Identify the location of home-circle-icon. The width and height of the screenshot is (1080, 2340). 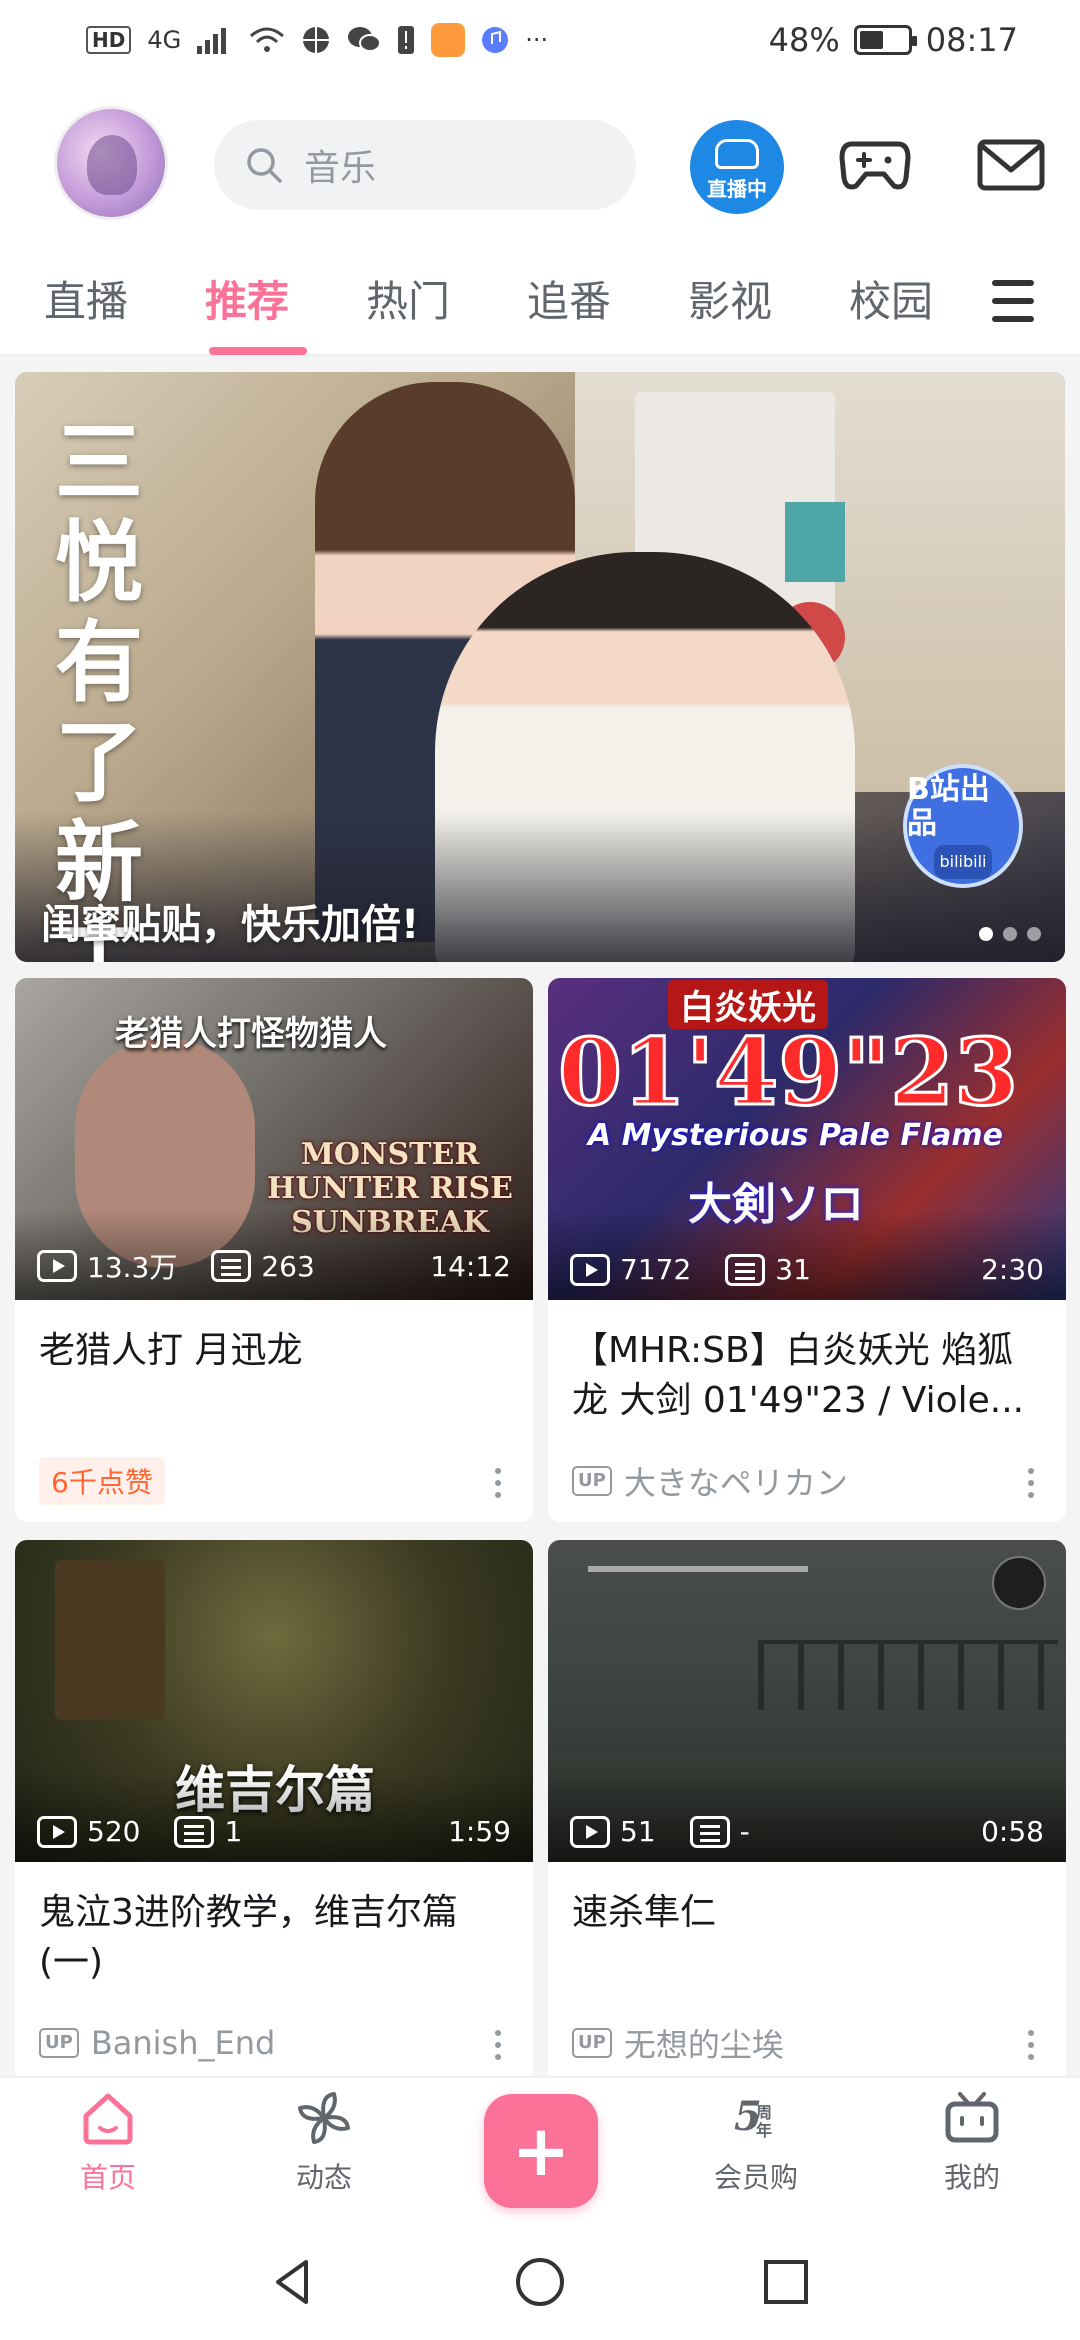
(540, 2282).